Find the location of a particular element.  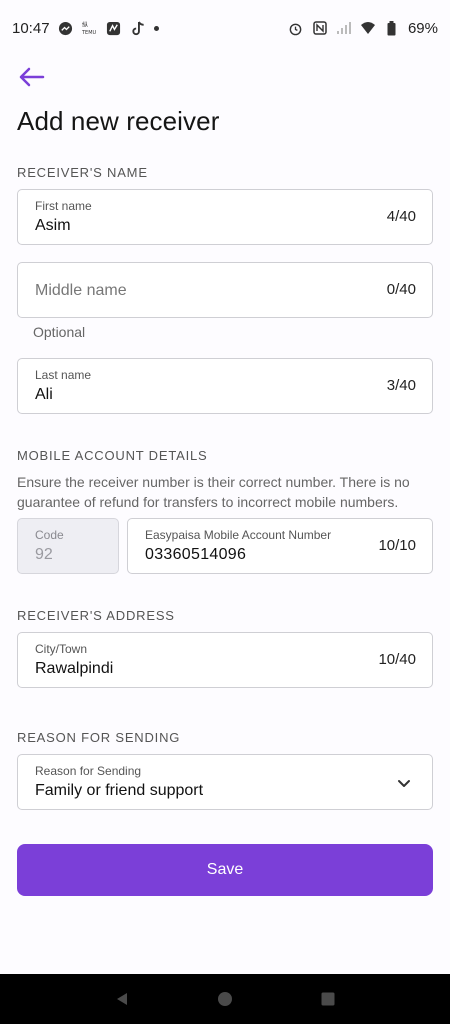

status-time: 10:47 is located at coordinates (31, 28).